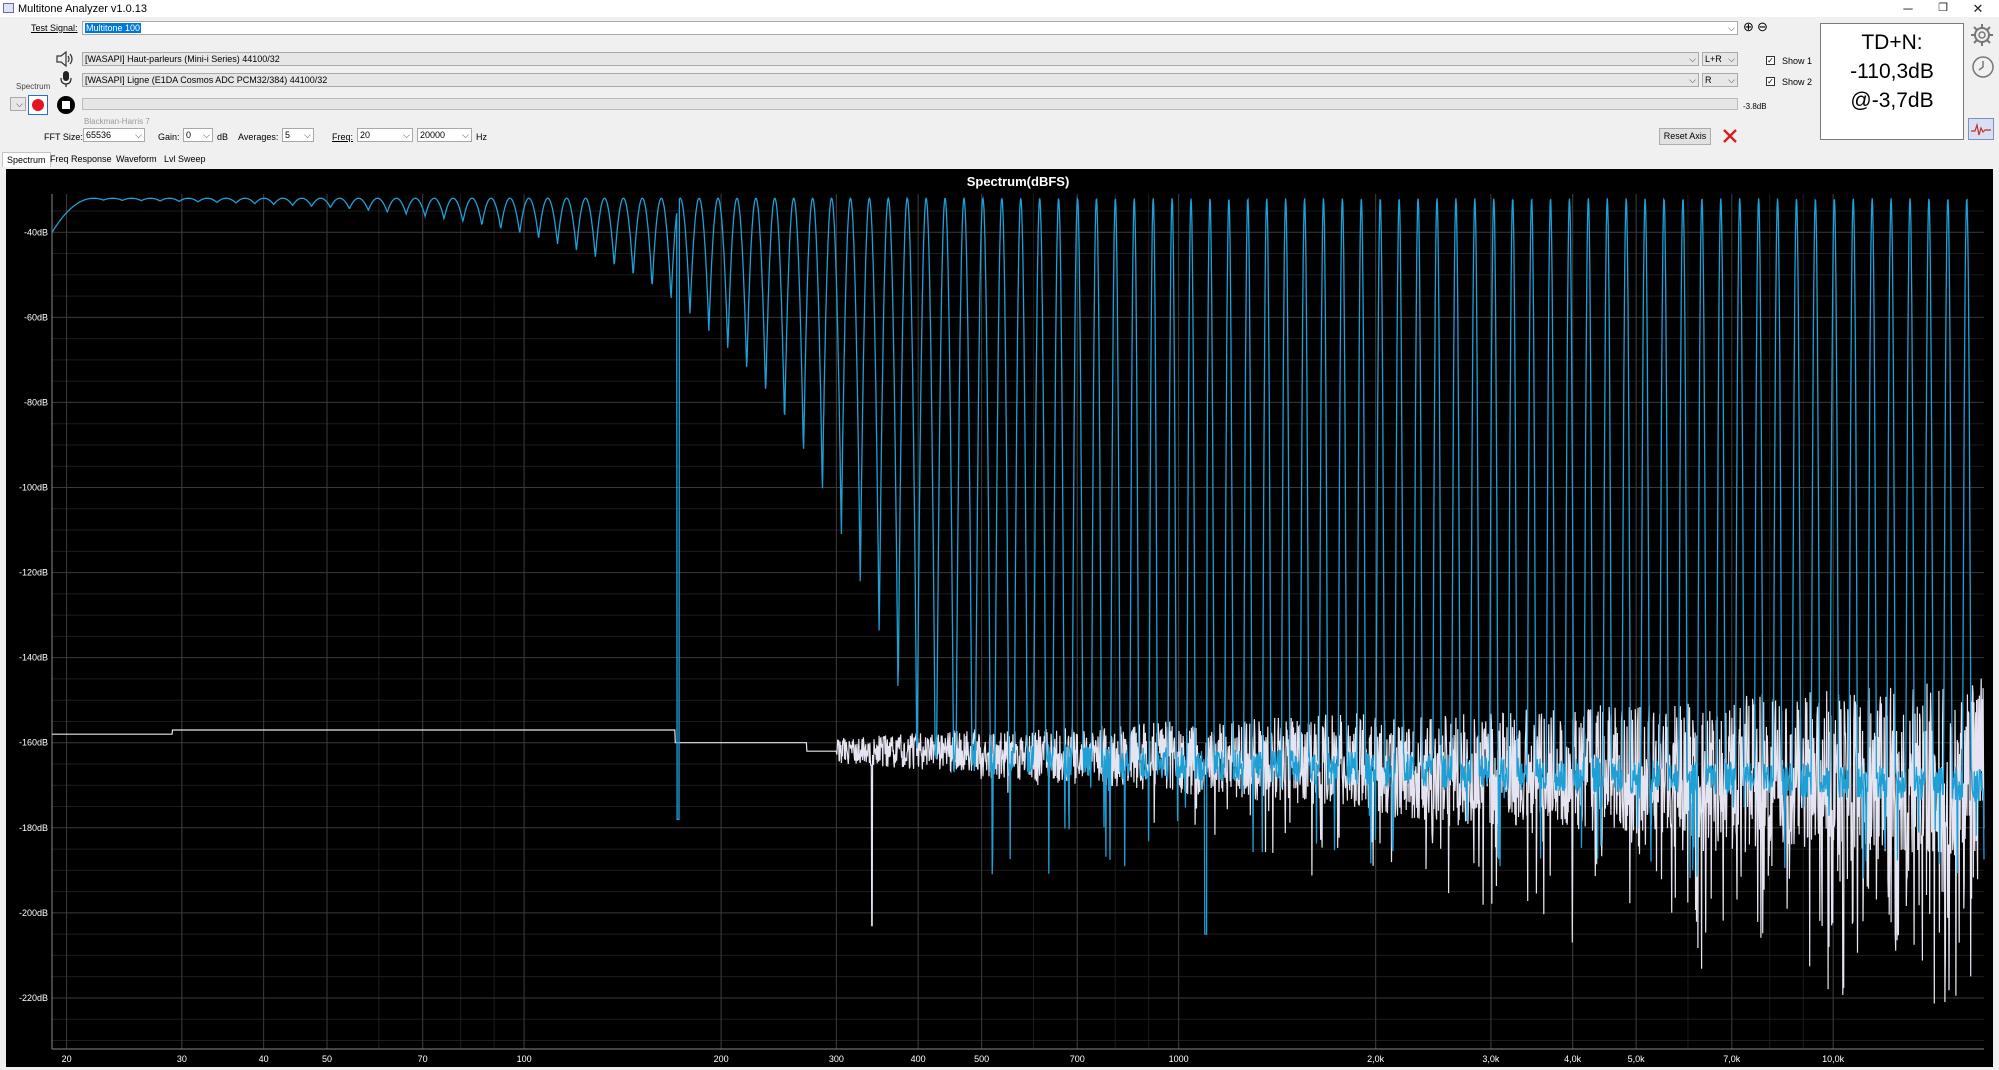 The width and height of the screenshot is (1999, 1070). What do you see at coordinates (1797, 61) in the screenshot?
I see `show1-label: Show 1` at bounding box center [1797, 61].